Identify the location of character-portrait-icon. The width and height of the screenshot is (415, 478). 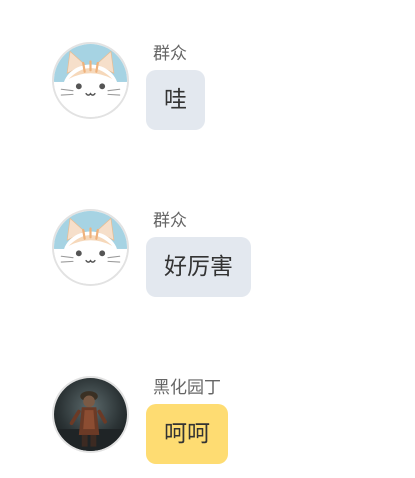
(90, 414).